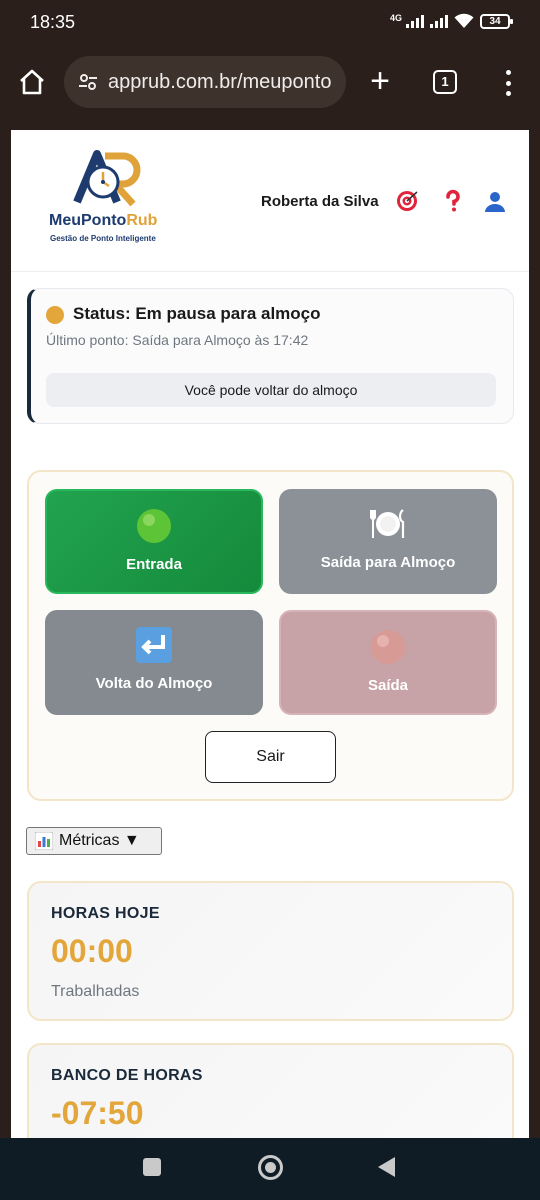  I want to click on user-icon, so click(495, 201).